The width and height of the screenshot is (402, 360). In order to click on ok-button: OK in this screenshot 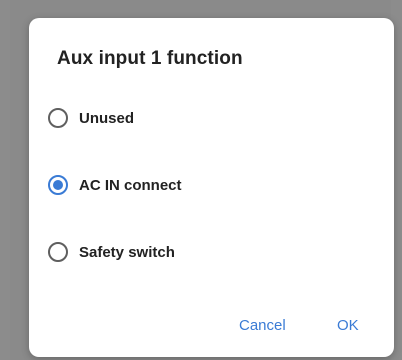, I will do `click(348, 325)`.